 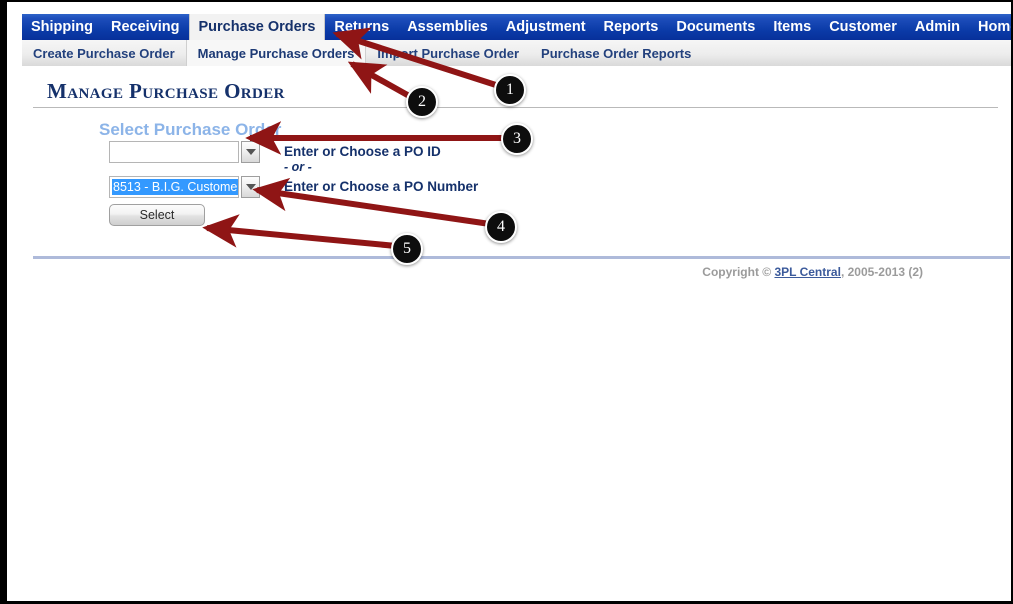 I want to click on 3pl-central-link: 3PL Central, so click(x=807, y=272).